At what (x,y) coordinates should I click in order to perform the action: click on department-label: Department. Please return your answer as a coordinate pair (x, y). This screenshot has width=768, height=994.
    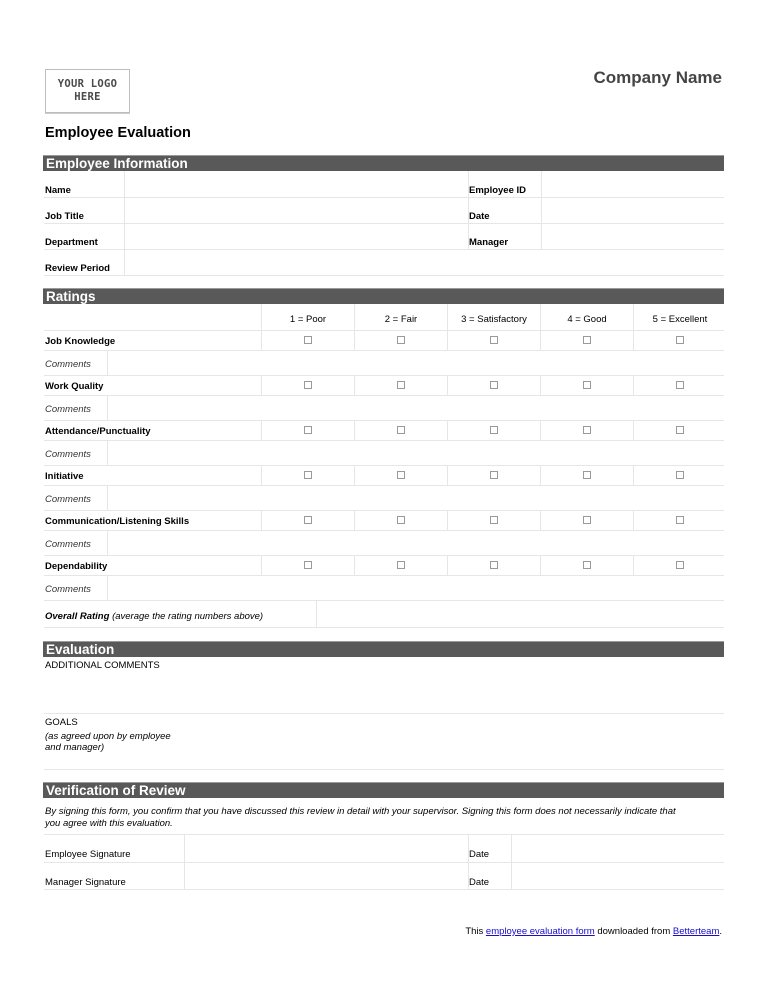
    Looking at the image, I should click on (71, 242).